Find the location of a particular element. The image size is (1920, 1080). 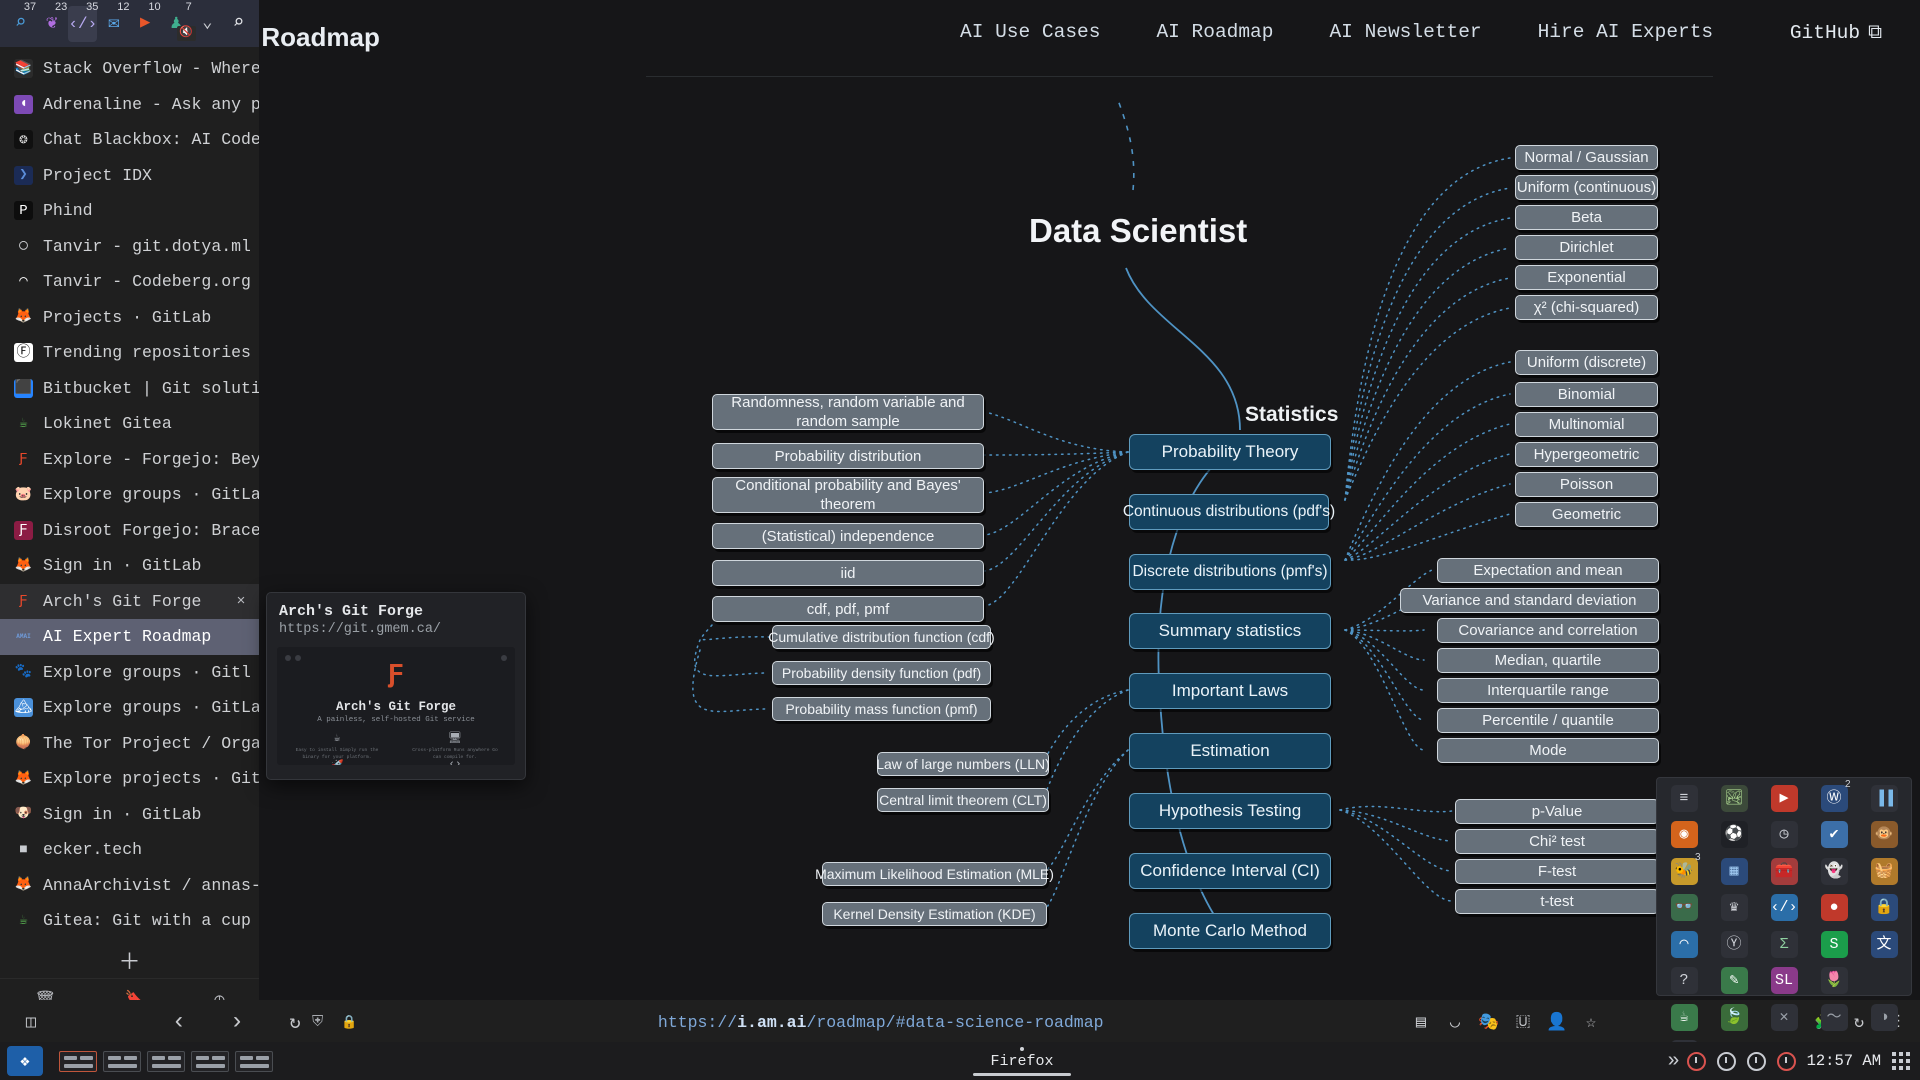

node-binomial: Binomial is located at coordinates (1586, 394).